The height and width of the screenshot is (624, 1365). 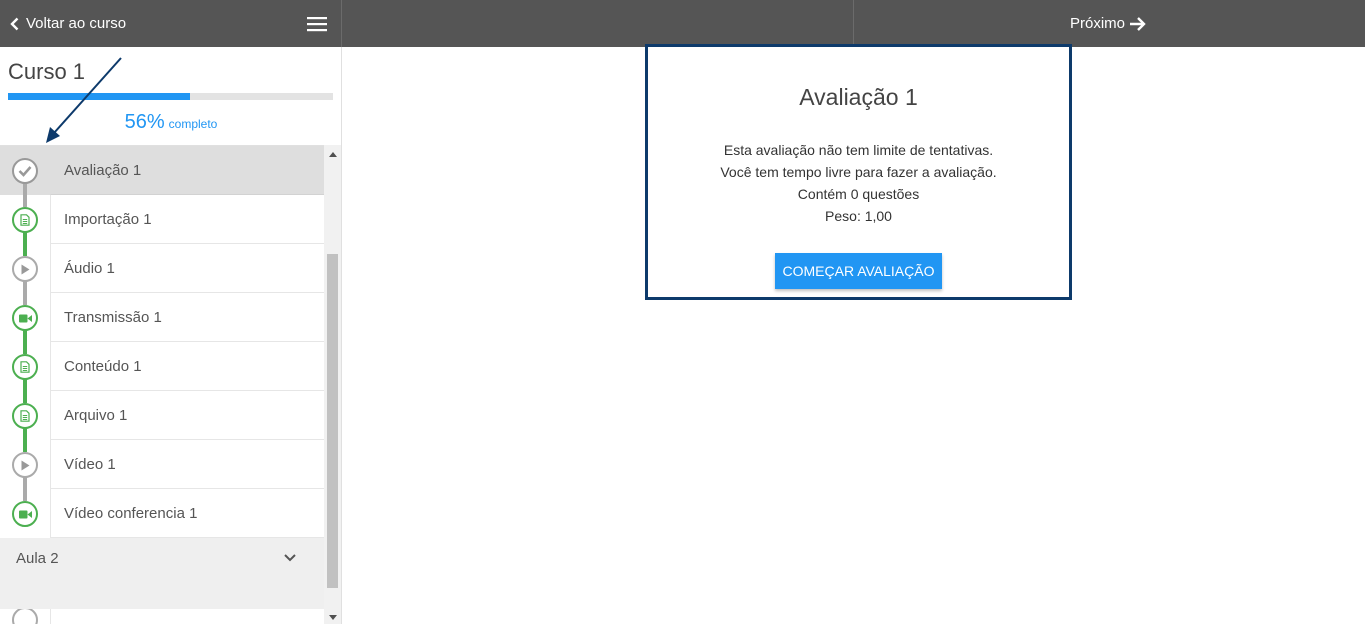 What do you see at coordinates (290, 559) in the screenshot?
I see `chevron-down-icon` at bounding box center [290, 559].